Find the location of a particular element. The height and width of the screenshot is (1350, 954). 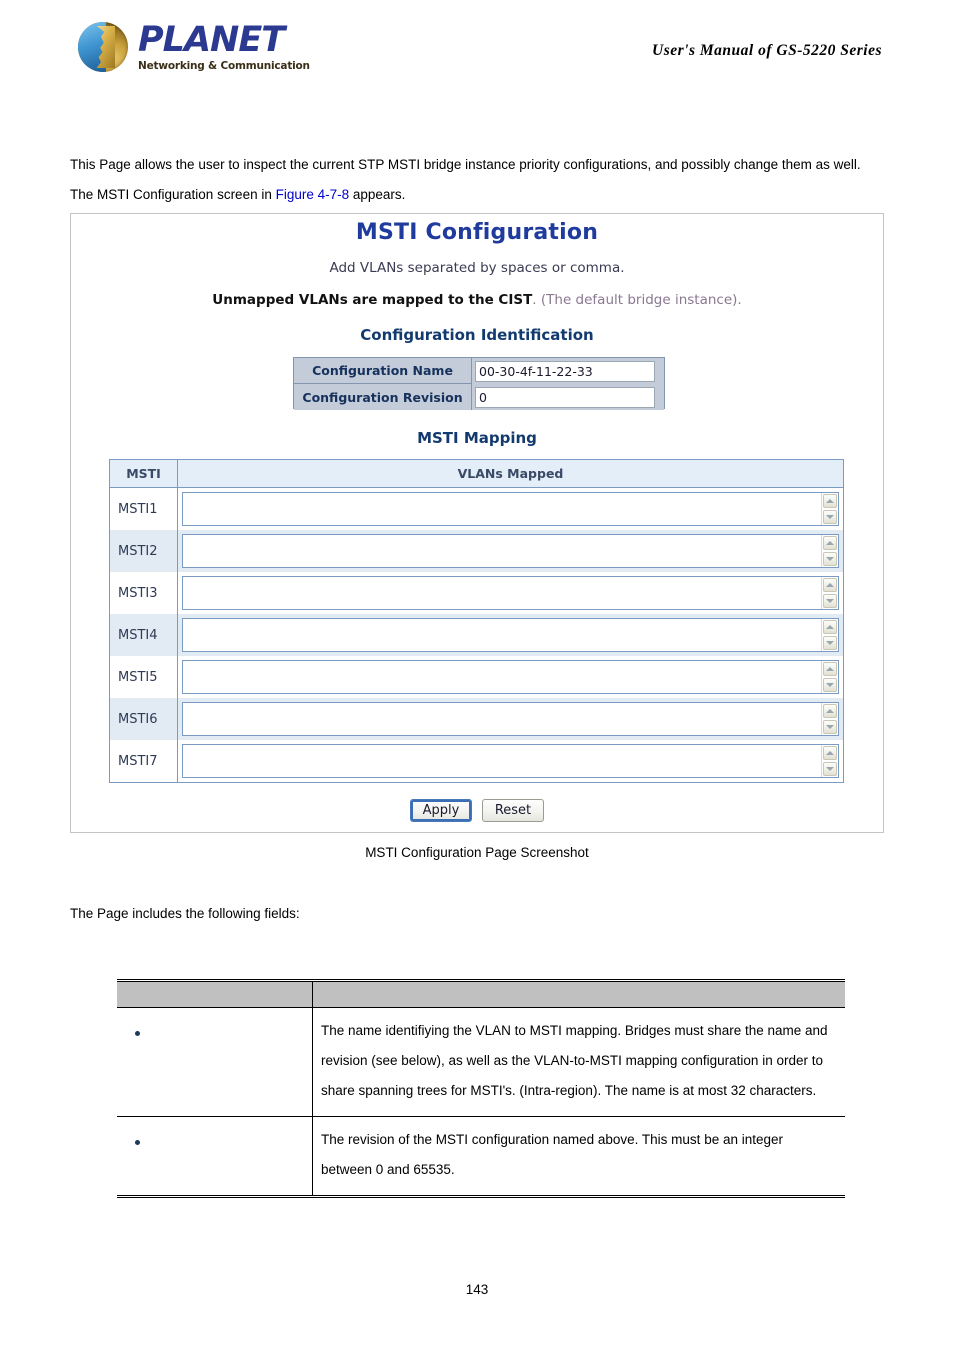

table-row: MSTI1 is located at coordinates (476, 509).